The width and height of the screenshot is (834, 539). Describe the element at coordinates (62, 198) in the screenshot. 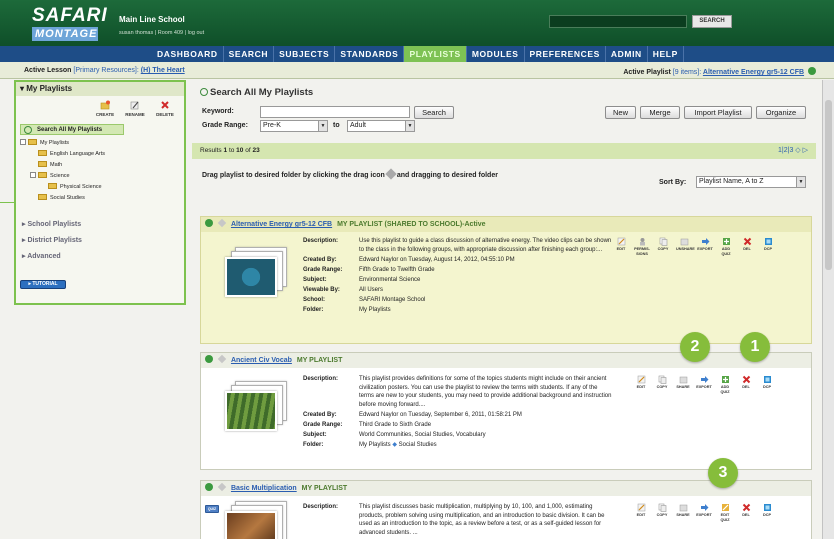

I see `tree-item-social-studies: Social Studies` at that location.